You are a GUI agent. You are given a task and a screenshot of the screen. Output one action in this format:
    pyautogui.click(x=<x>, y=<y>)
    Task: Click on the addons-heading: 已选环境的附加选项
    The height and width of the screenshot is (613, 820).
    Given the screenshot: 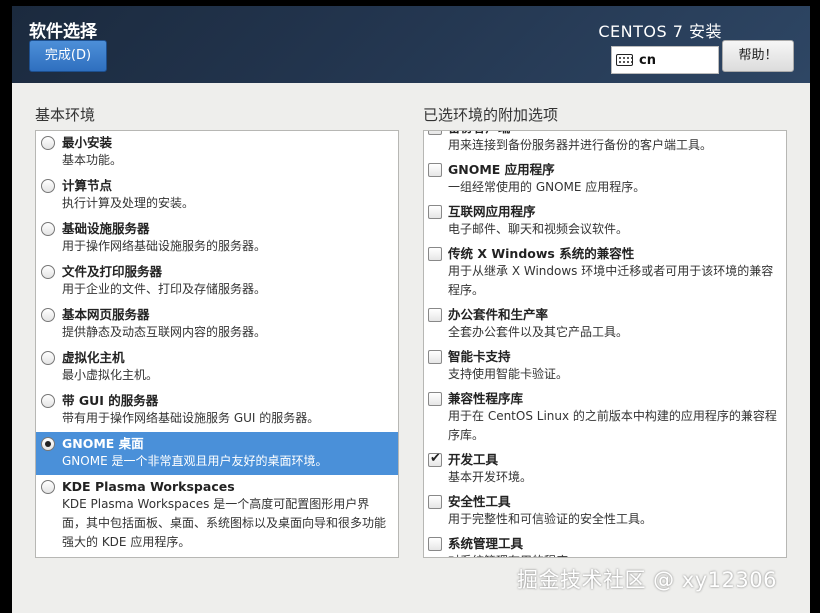 What is the action you would take?
    pyautogui.click(x=491, y=115)
    